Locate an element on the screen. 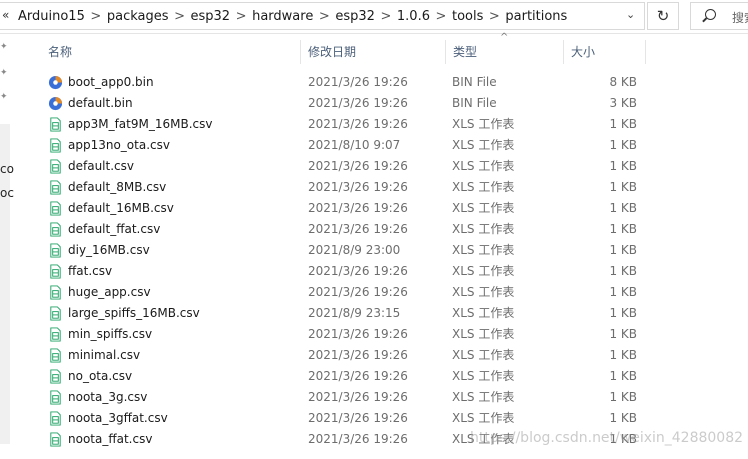  file-name: no_ota.csv is located at coordinates (100, 376).